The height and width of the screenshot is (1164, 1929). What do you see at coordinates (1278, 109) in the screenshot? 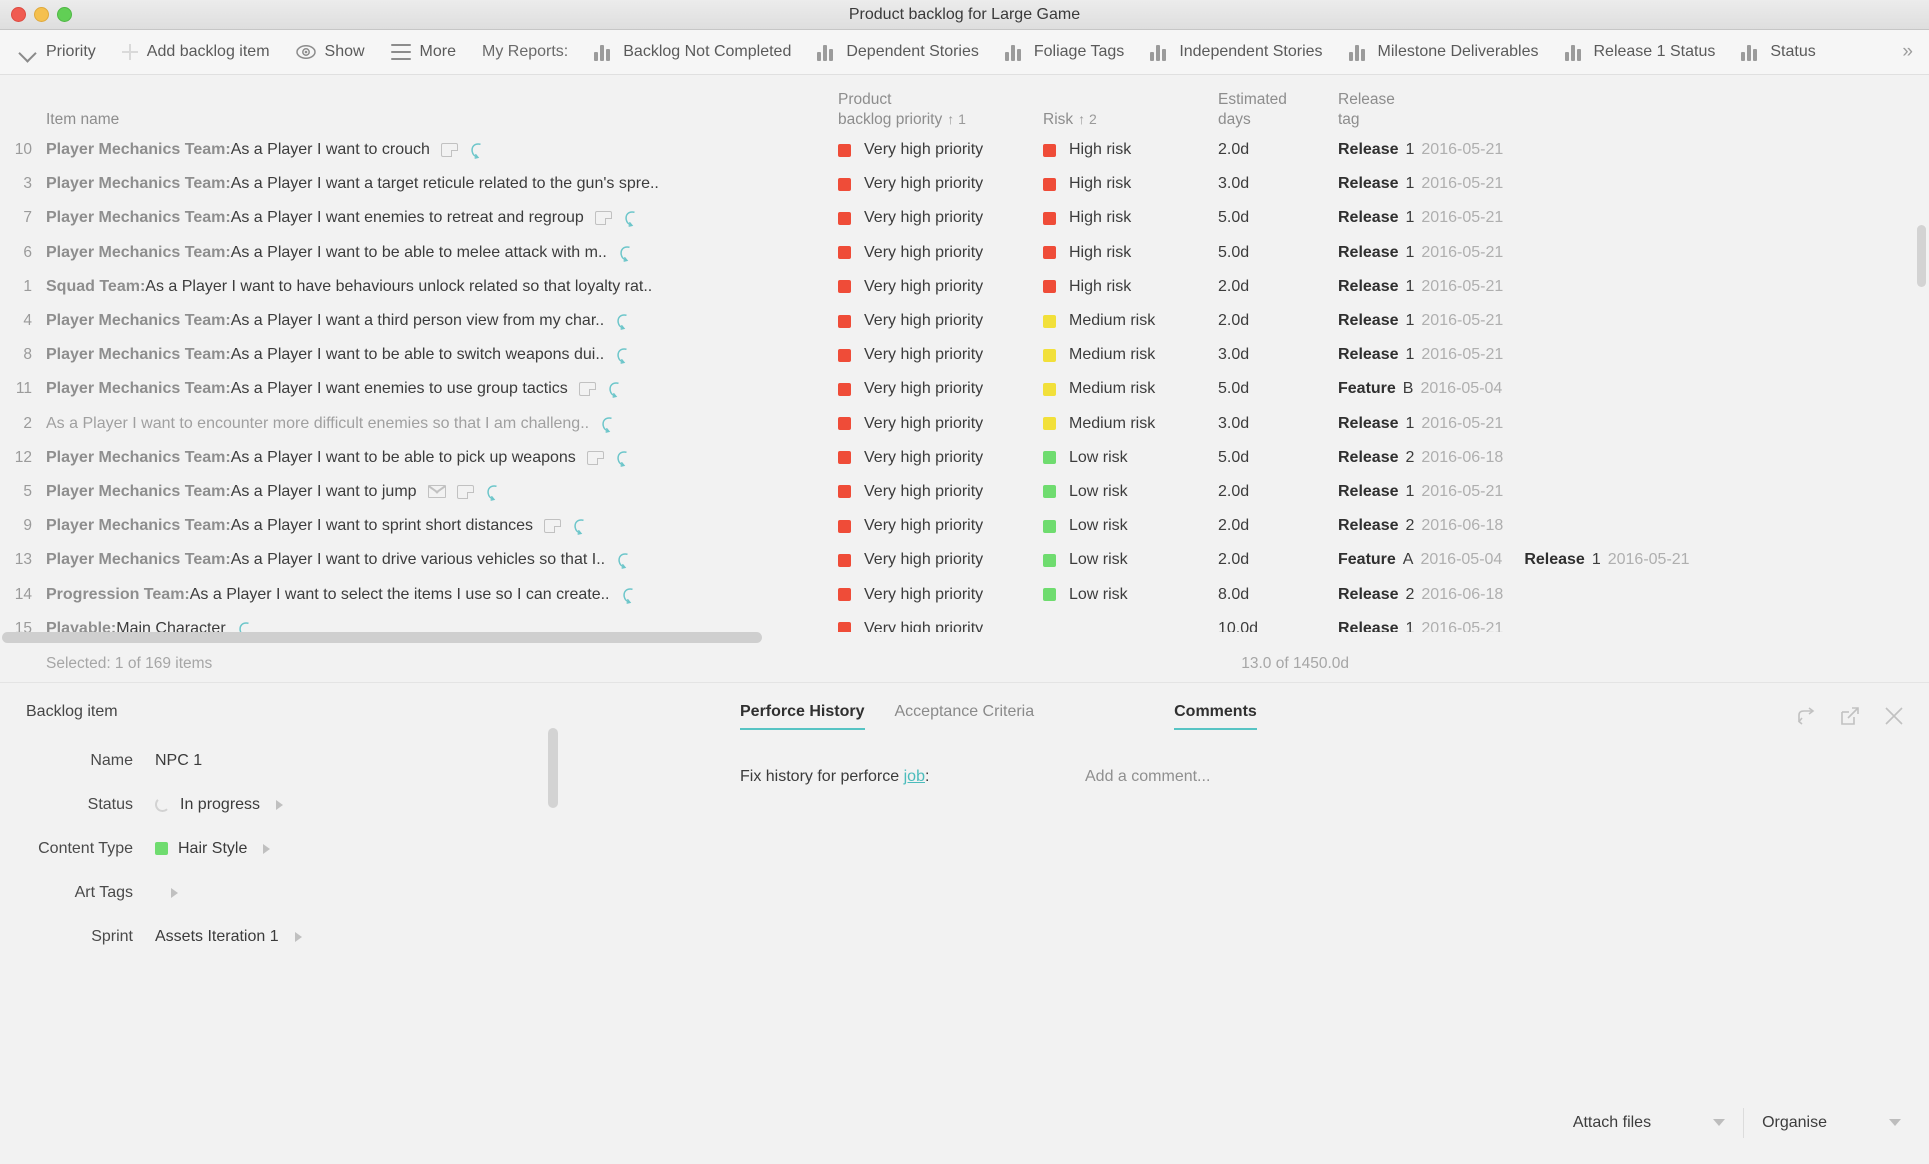
I see `column-header-estimated-days: Estimated days` at bounding box center [1278, 109].